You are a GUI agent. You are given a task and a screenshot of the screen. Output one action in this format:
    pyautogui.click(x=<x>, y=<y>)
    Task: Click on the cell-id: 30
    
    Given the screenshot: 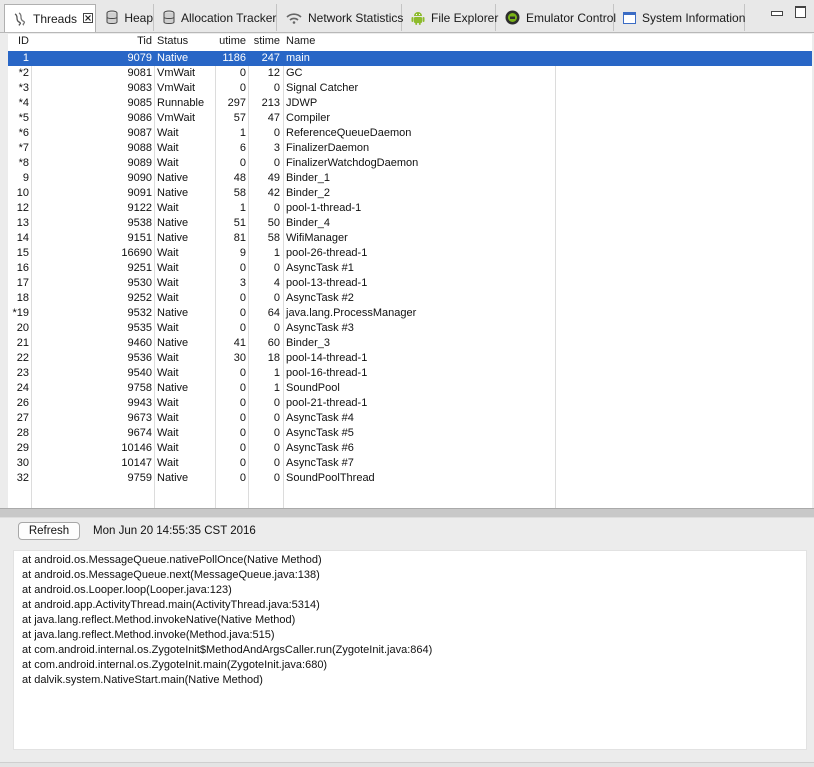 What is the action you would take?
    pyautogui.click(x=22, y=463)
    